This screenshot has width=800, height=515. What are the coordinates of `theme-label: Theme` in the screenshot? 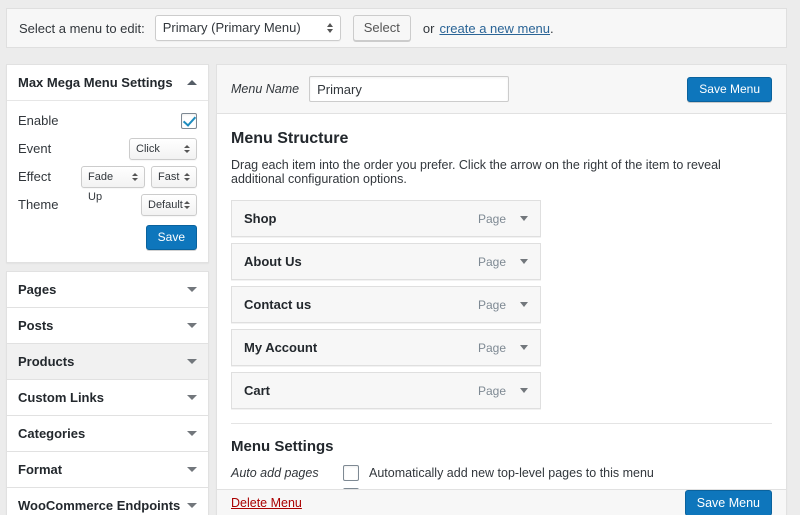 It's located at (38, 204).